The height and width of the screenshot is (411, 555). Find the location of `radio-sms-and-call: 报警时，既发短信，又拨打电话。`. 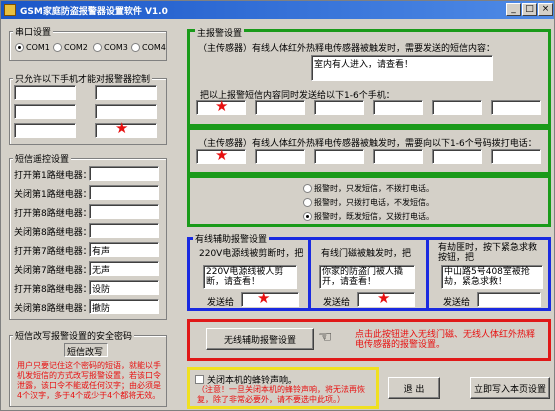

radio-sms-and-call: 报警时，既发短信，又拨打电话。 is located at coordinates (368, 216).